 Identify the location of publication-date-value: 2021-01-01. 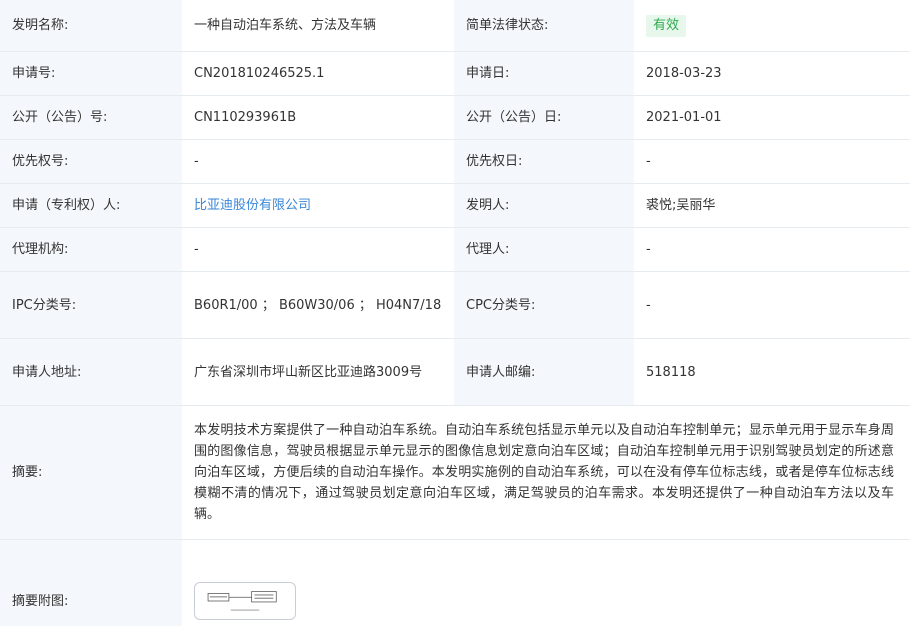
(772, 118).